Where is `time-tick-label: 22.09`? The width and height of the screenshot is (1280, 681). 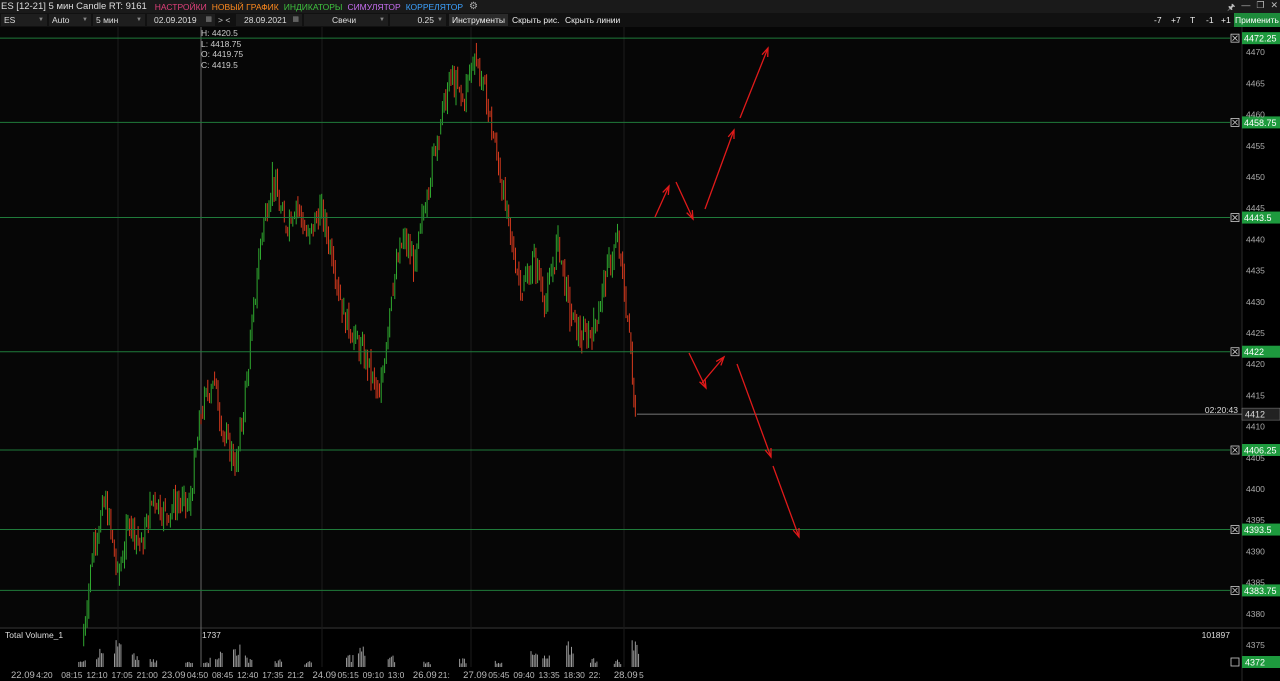 time-tick-label: 22.09 is located at coordinates (23, 675).